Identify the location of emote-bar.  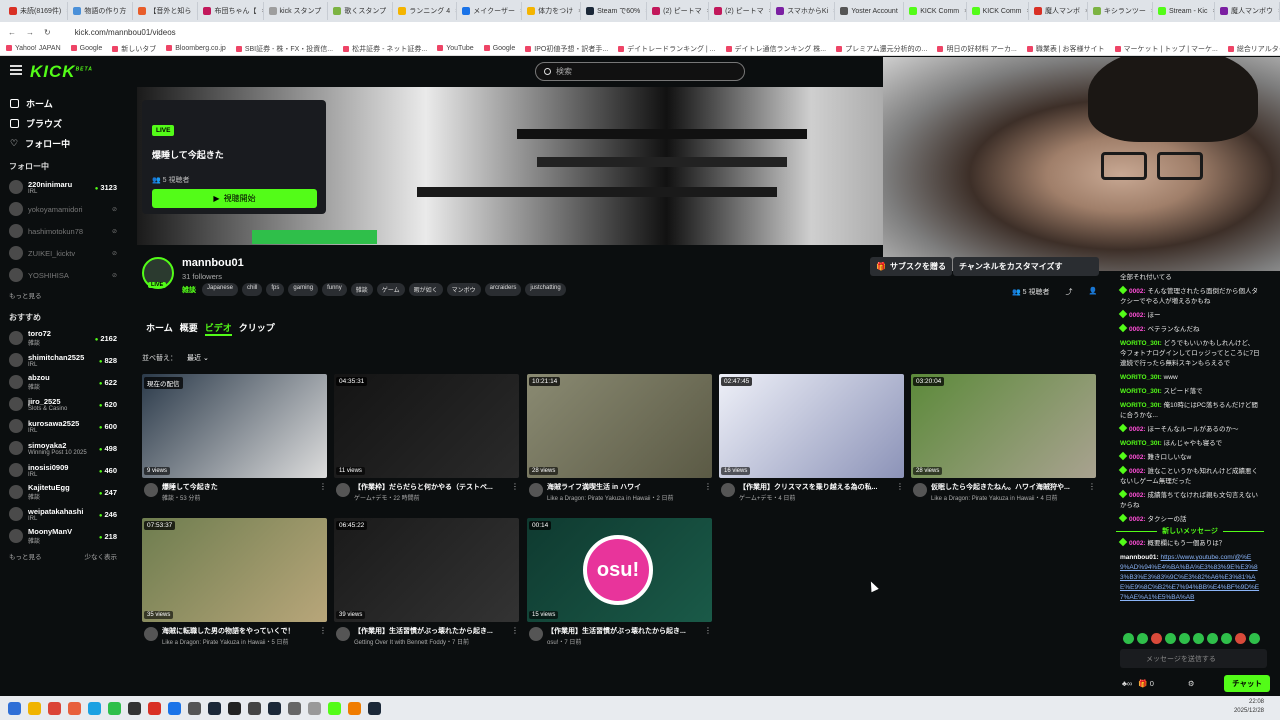
(1191, 638).